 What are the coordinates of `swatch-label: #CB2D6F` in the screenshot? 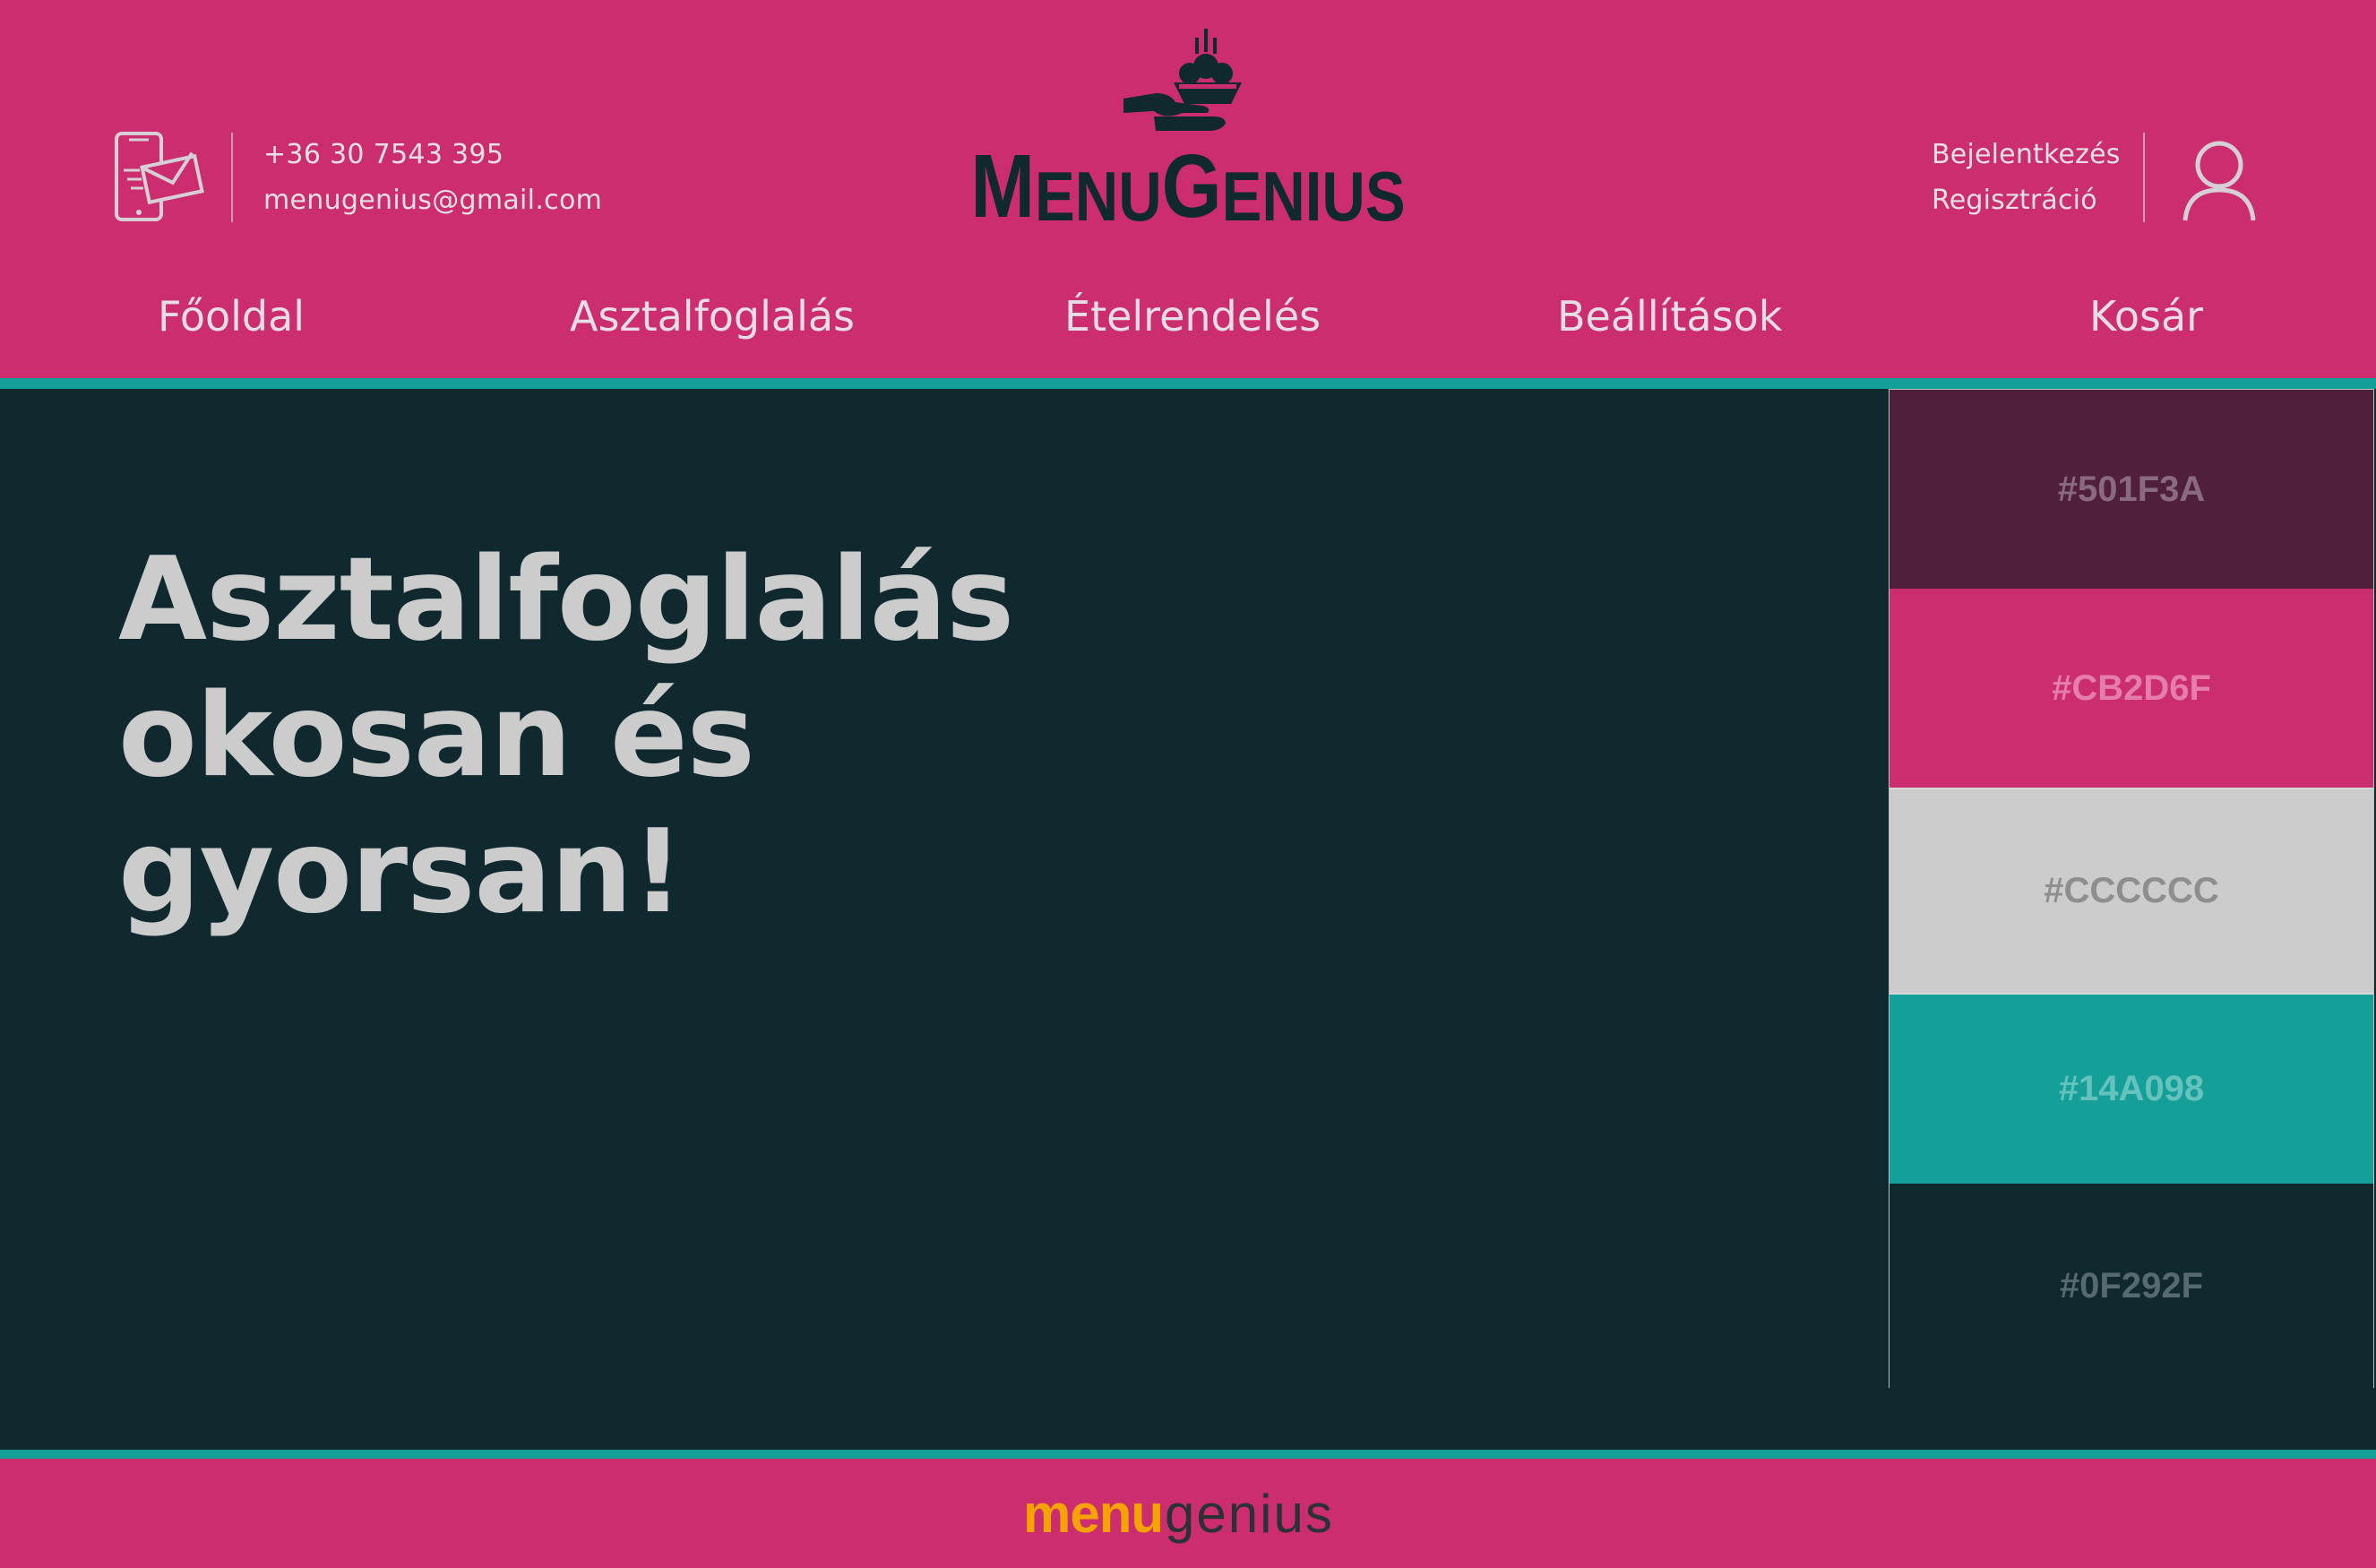 It's located at (2131, 688).